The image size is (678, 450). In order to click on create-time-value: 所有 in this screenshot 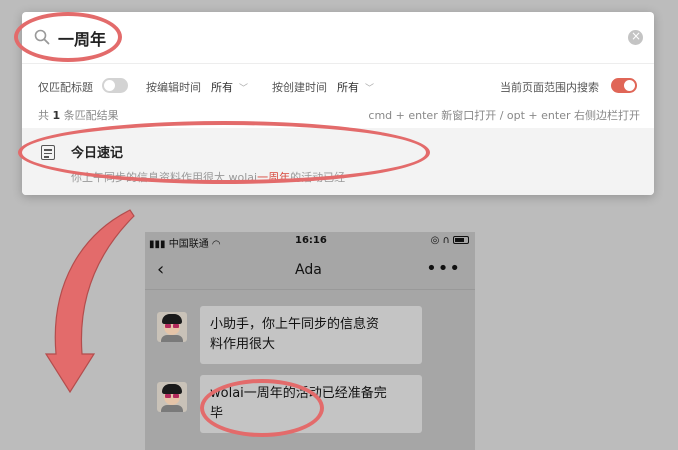, I will do `click(348, 87)`.